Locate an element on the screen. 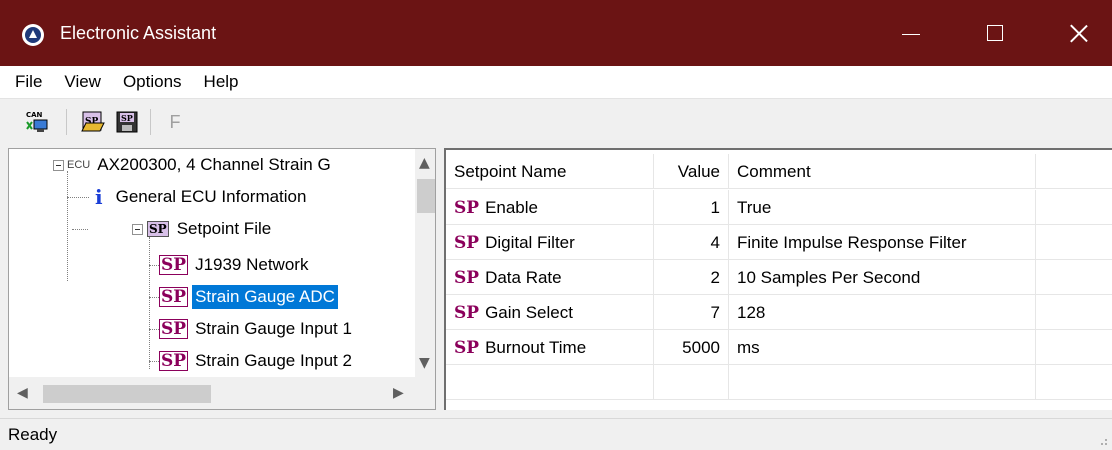 The image size is (1112, 450). open-setpoint-button: SP is located at coordinates (93, 122).